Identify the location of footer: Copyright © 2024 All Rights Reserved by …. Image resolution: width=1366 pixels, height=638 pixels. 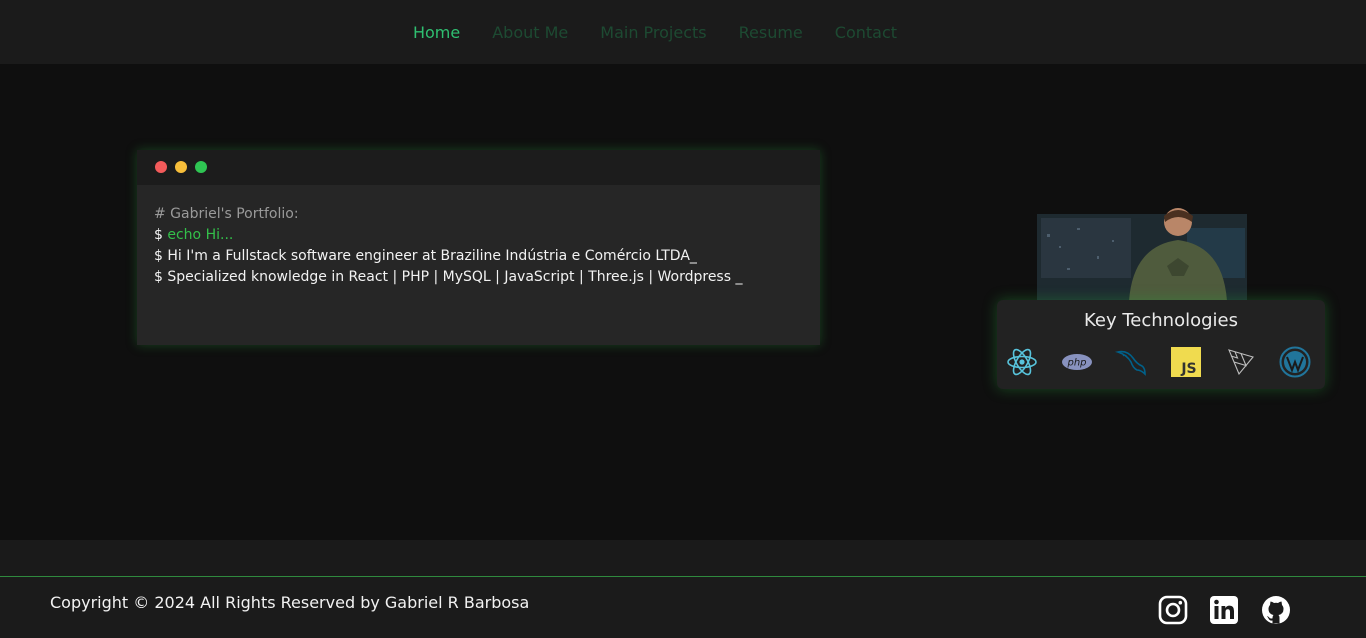
(683, 607).